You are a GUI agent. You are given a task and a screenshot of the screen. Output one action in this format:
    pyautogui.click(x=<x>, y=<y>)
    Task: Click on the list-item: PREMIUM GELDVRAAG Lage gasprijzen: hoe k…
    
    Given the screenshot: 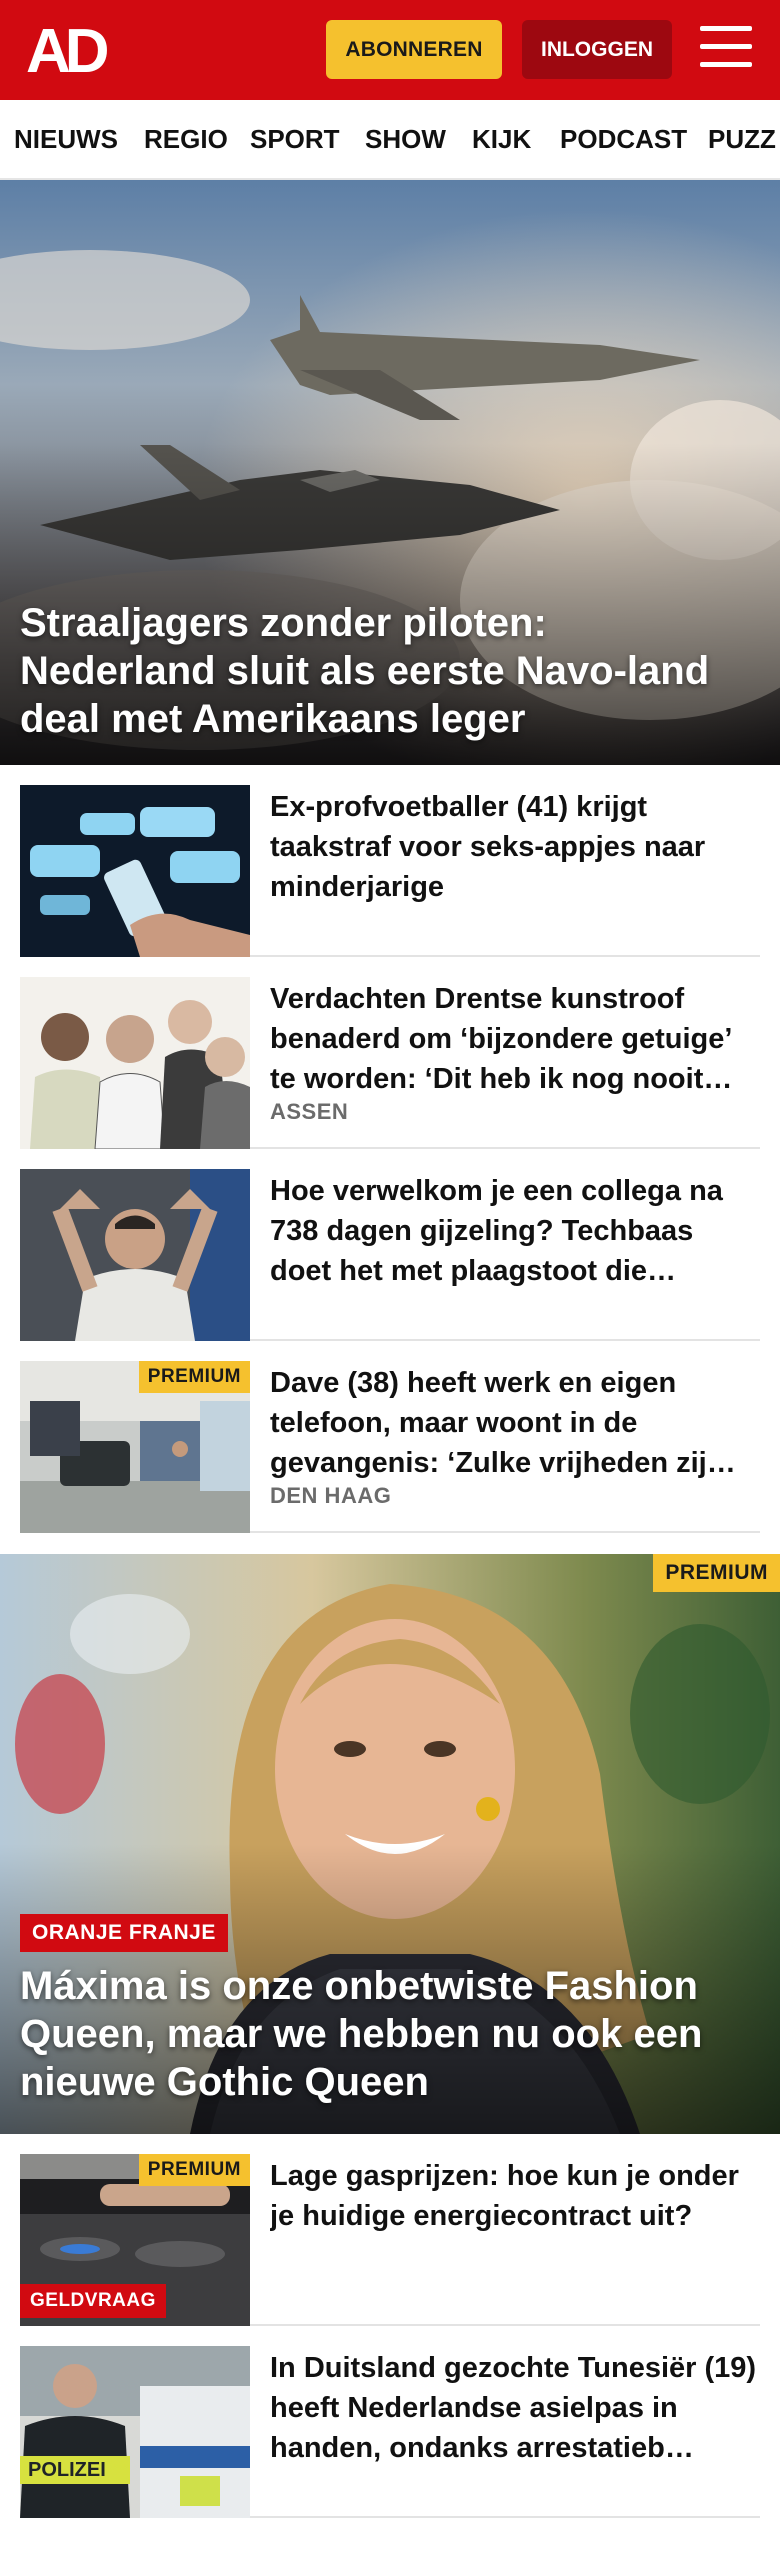 What is the action you would take?
    pyautogui.click(x=390, y=2230)
    